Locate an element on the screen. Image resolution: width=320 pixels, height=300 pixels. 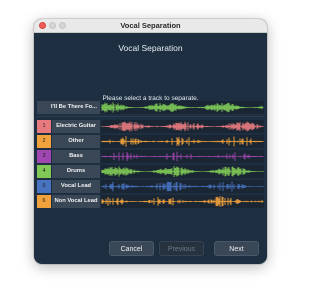
track-number: 3 is located at coordinates (44, 156).